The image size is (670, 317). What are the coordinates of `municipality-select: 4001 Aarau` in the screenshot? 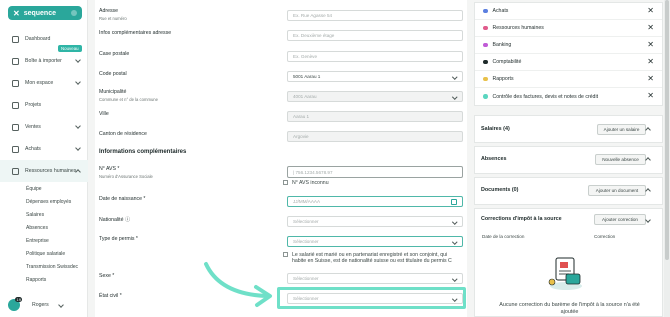 It's located at (375, 96).